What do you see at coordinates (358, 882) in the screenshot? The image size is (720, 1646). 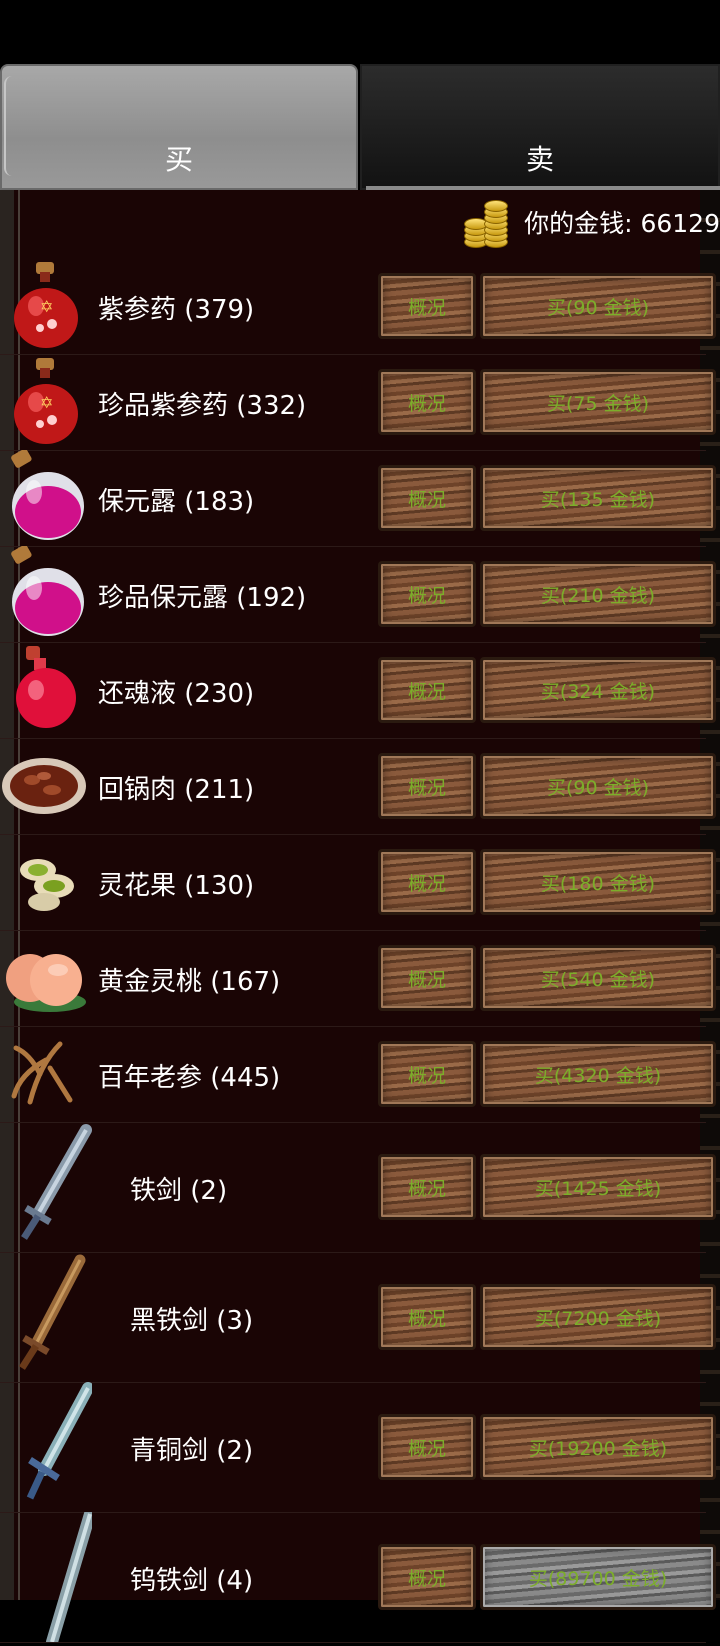 I see `shop-item-row: 灵花果 (130) 概况 买(180 金钱)` at bounding box center [358, 882].